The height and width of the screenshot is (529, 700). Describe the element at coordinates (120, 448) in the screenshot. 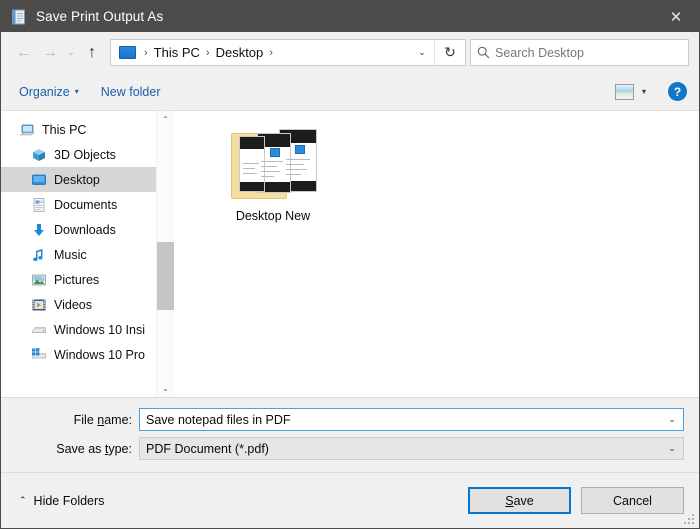

I see `file-type-label-post: ype:` at that location.